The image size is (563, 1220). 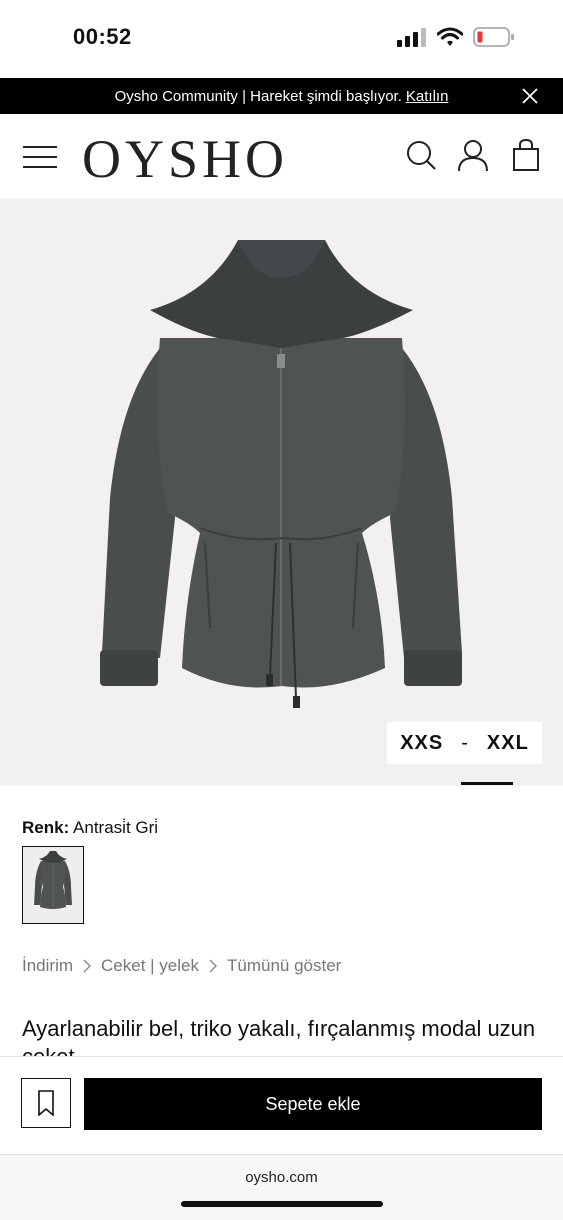 I want to click on status-bar: 00:52, so click(x=281, y=39).